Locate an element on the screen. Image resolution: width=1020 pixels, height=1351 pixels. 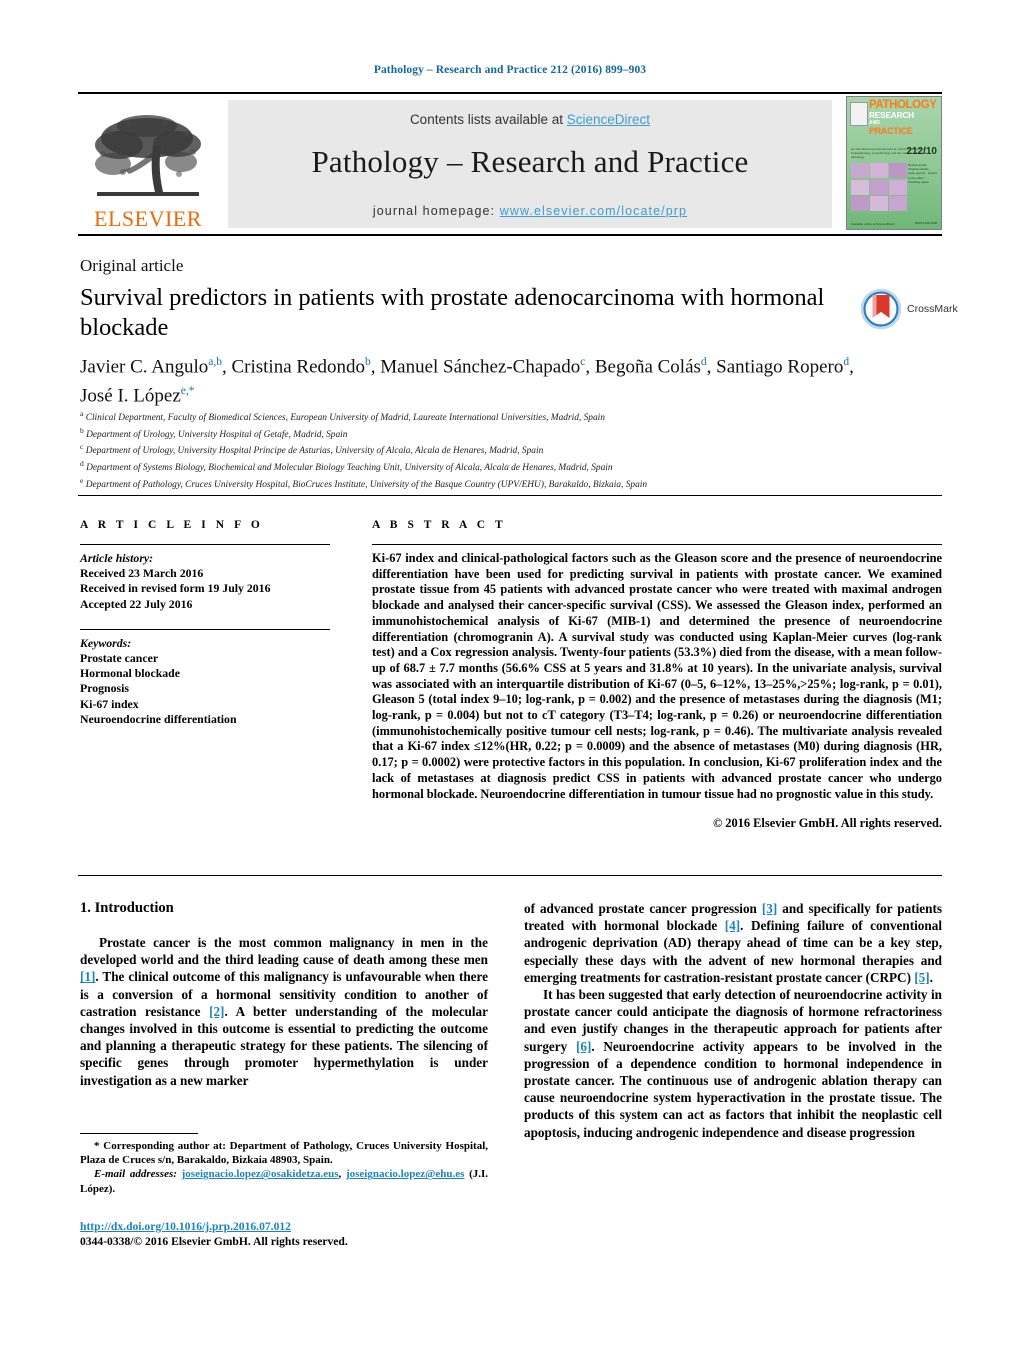
cover-elsevier-mark is located at coordinates (859, 114).